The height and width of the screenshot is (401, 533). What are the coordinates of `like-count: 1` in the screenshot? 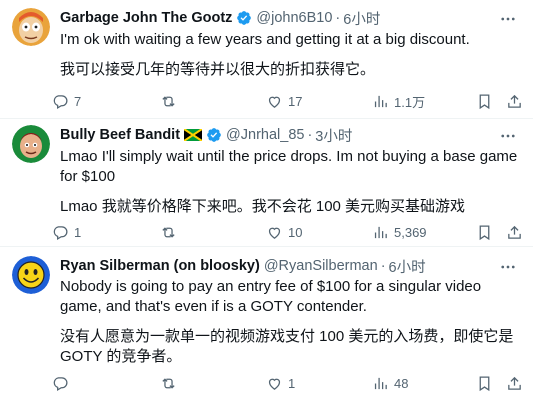 It's located at (292, 383).